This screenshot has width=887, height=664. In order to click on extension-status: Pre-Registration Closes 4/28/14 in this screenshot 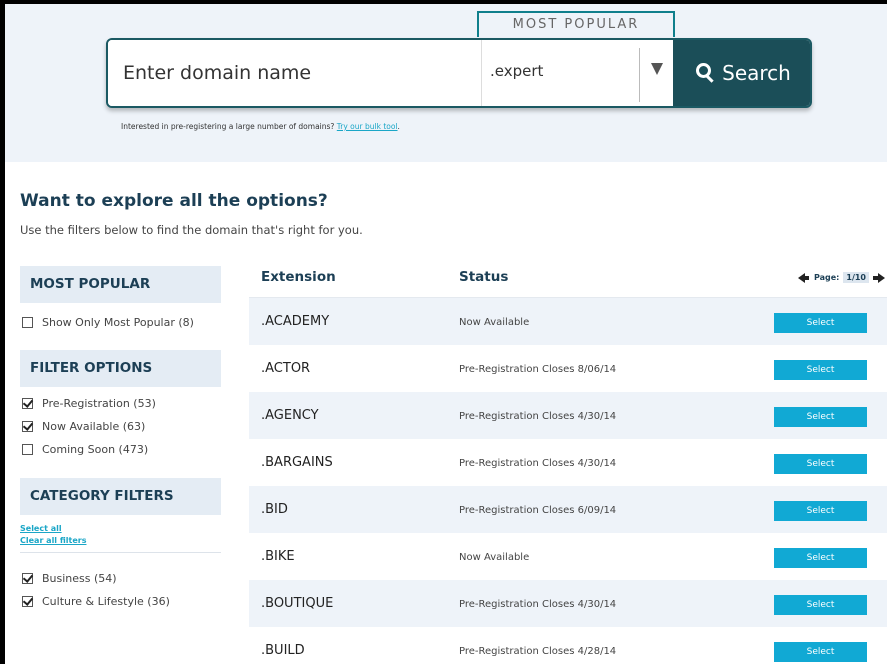, I will do `click(538, 651)`.